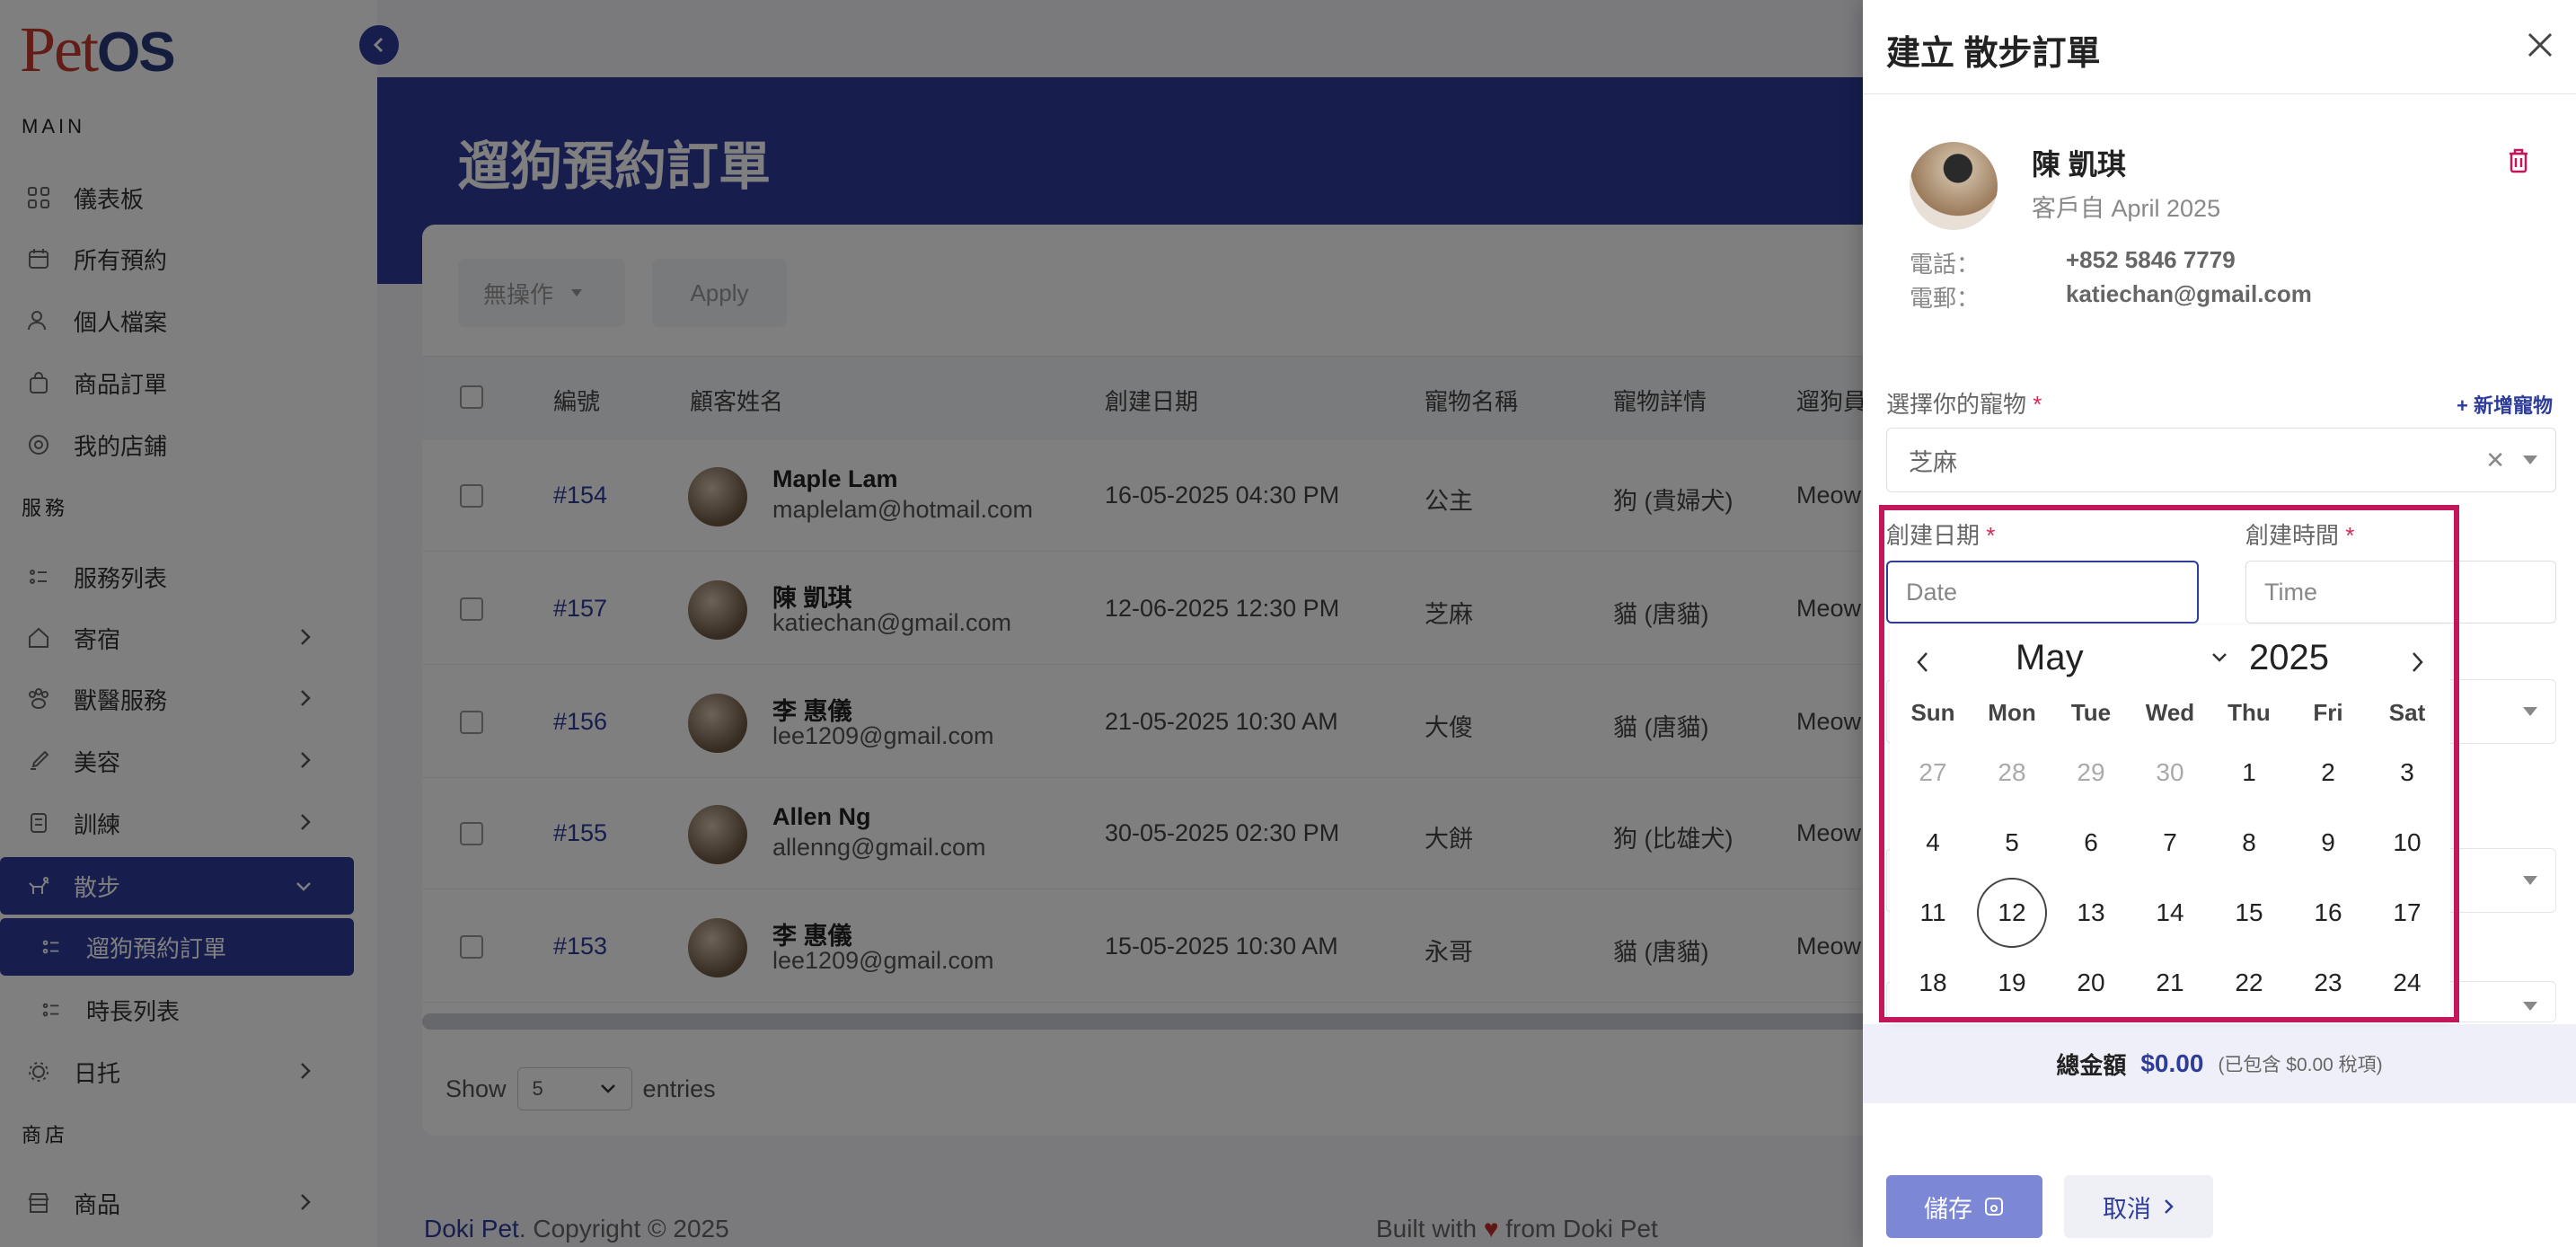  What do you see at coordinates (2170, 983) in the screenshot?
I see `calendar-day: 21` at bounding box center [2170, 983].